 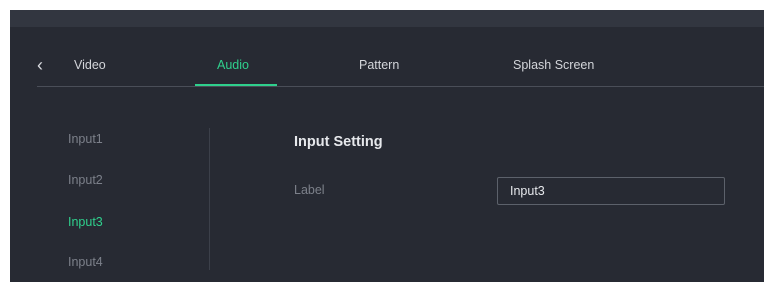 I want to click on title-bar, so click(x=387, y=18).